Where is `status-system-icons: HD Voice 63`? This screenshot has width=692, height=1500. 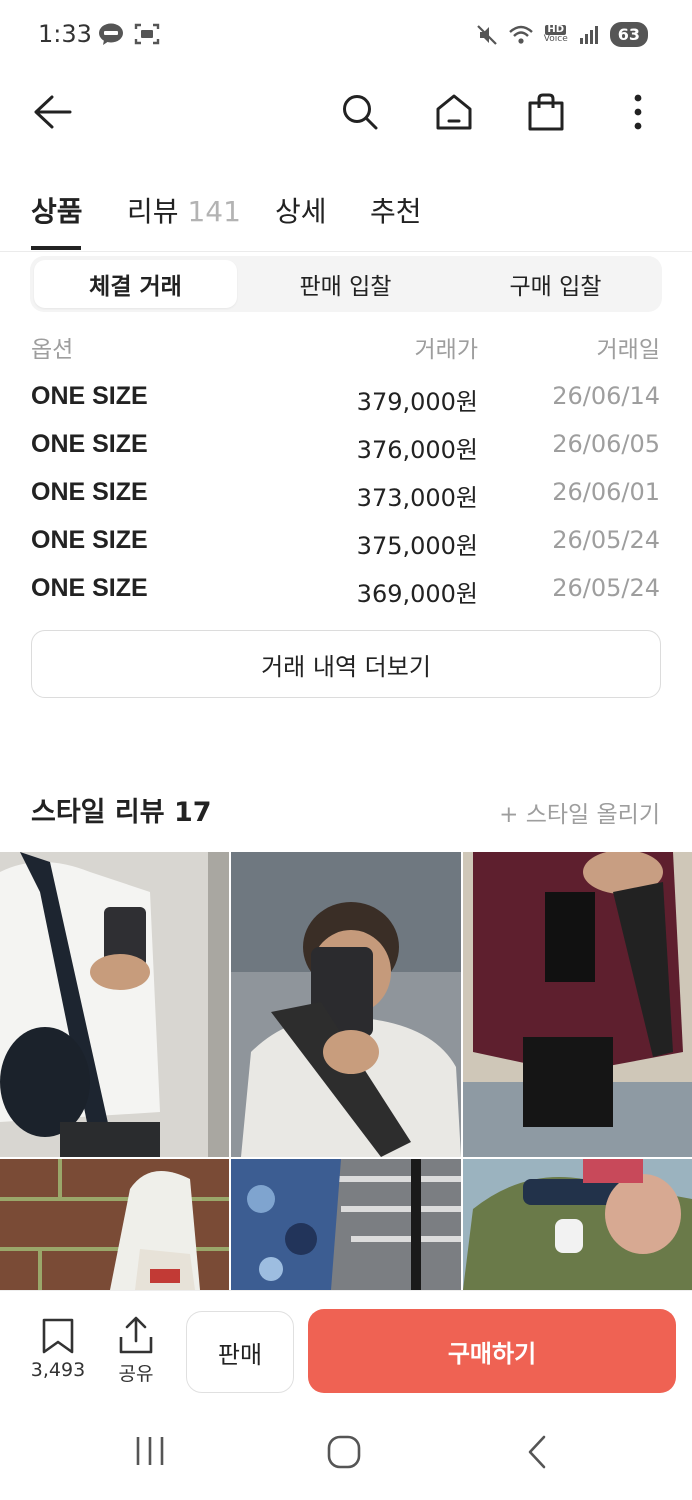
status-system-icons: HD Voice 63 is located at coordinates (562, 34).